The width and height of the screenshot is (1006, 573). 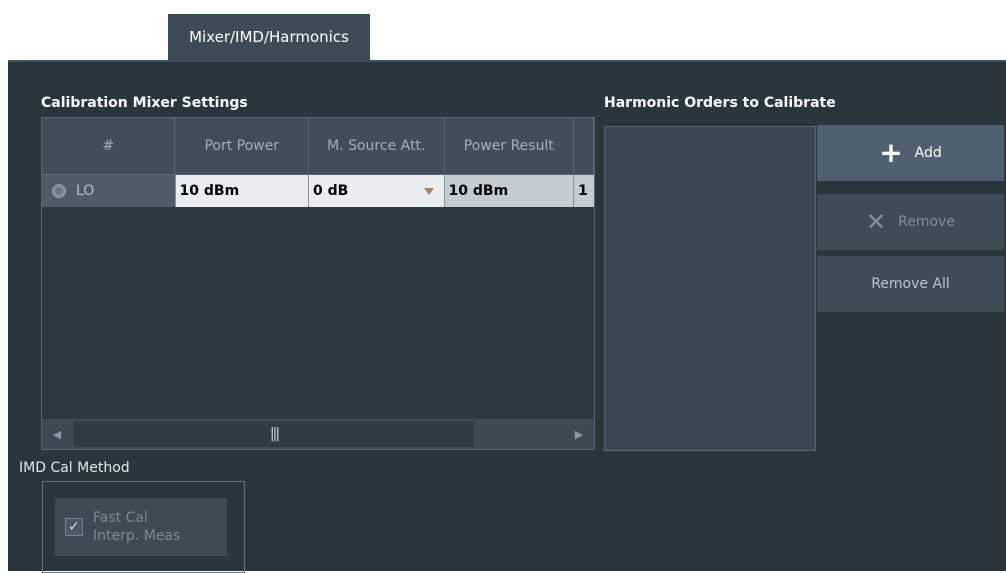 What do you see at coordinates (59, 191) in the screenshot?
I see `radio-button` at bounding box center [59, 191].